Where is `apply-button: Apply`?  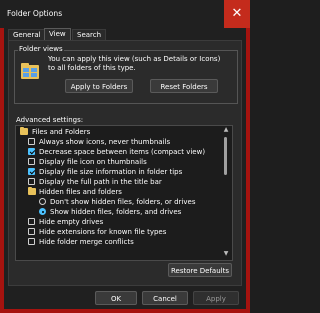
apply-button: Apply is located at coordinates (216, 298).